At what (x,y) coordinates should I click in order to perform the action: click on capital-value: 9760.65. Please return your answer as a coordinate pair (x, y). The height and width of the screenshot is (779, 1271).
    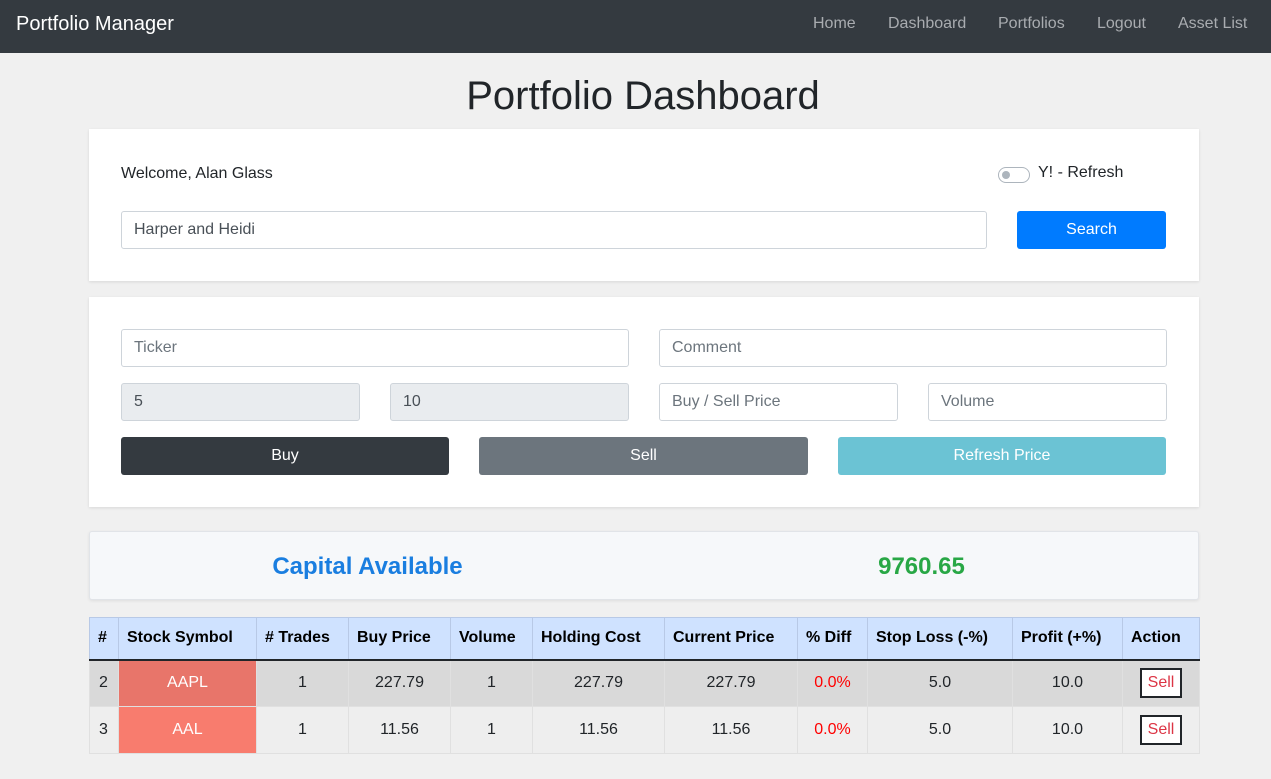
    Looking at the image, I should click on (921, 566).